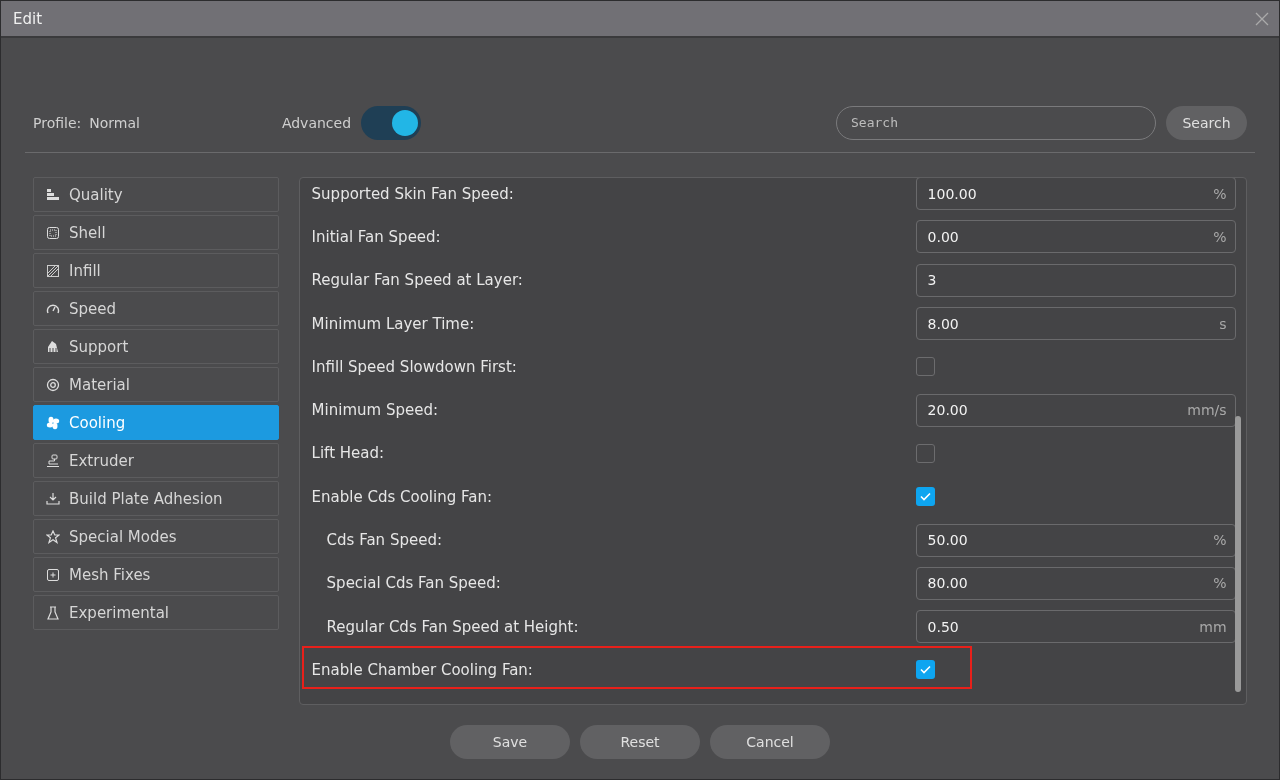 This screenshot has height=780, width=1280. Describe the element at coordinates (1075, 237) in the screenshot. I see `number-field: 0.00 %` at that location.